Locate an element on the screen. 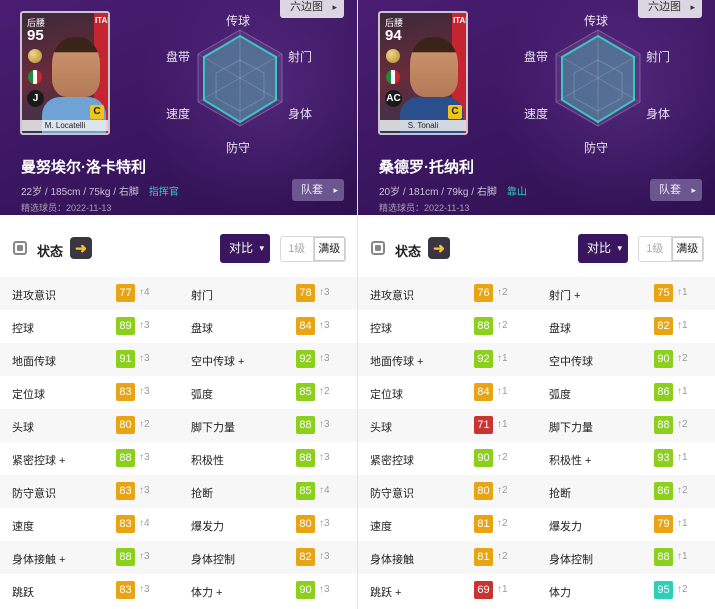 This screenshot has height=609, width=715. stat-label: 空中传球 + is located at coordinates (218, 362).